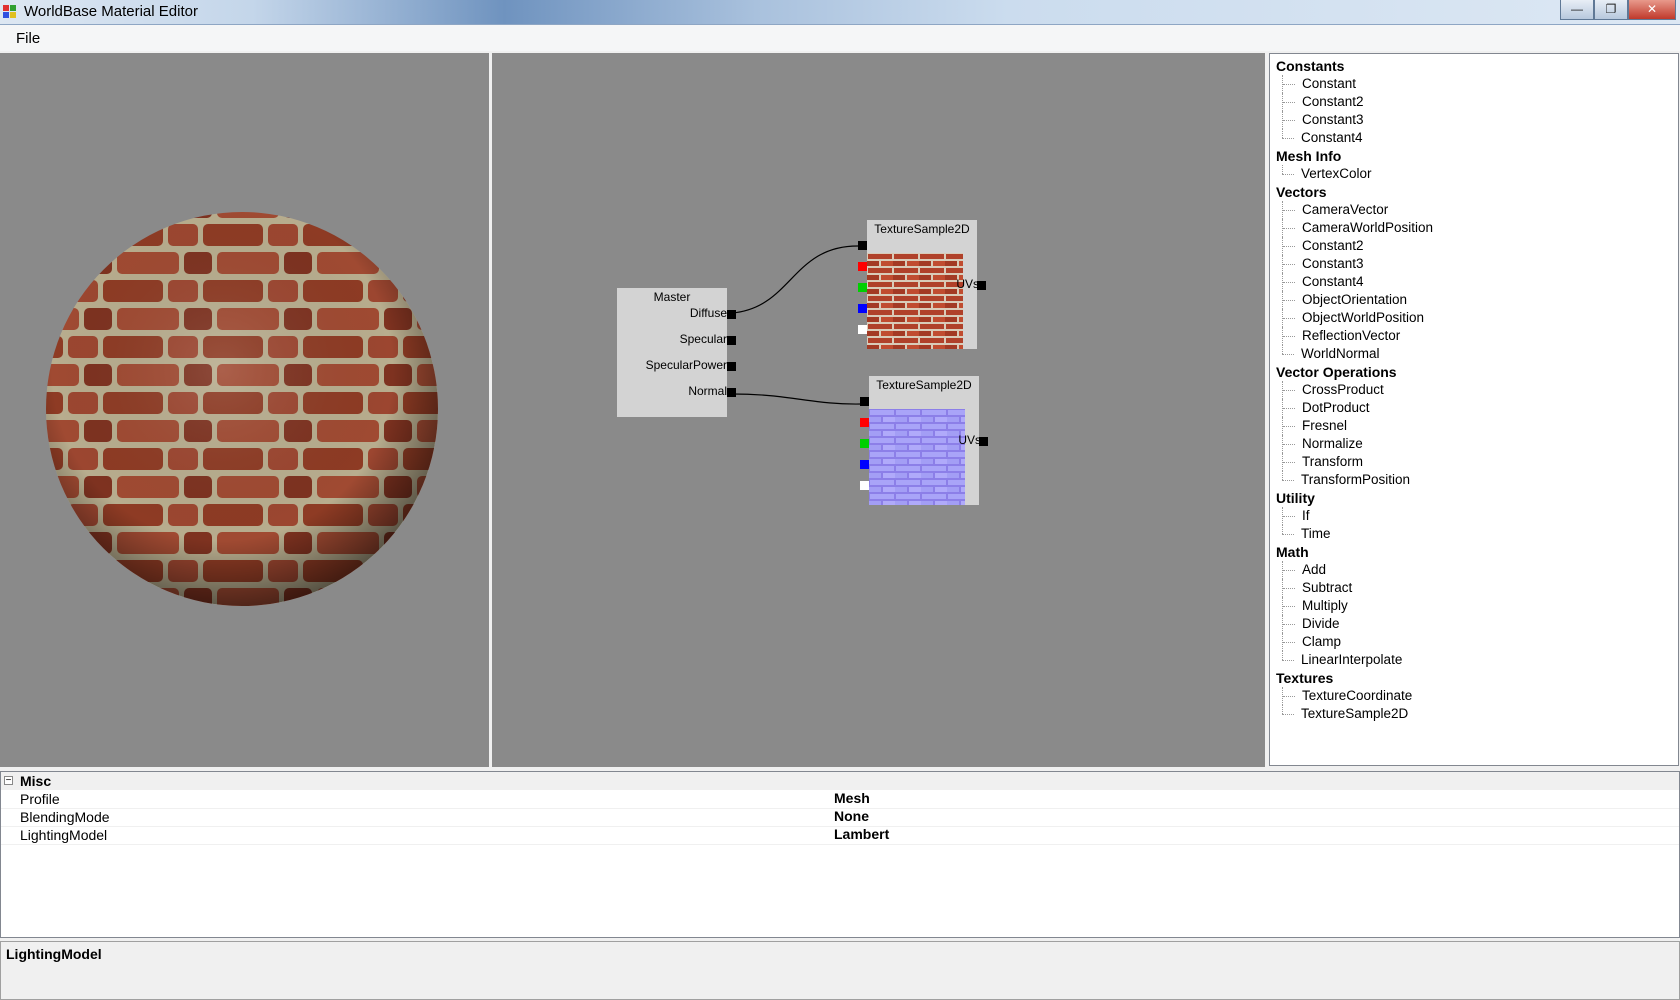 This screenshot has height=1000, width=1680. I want to click on palette-item: CrossProduct, so click(1357, 390).